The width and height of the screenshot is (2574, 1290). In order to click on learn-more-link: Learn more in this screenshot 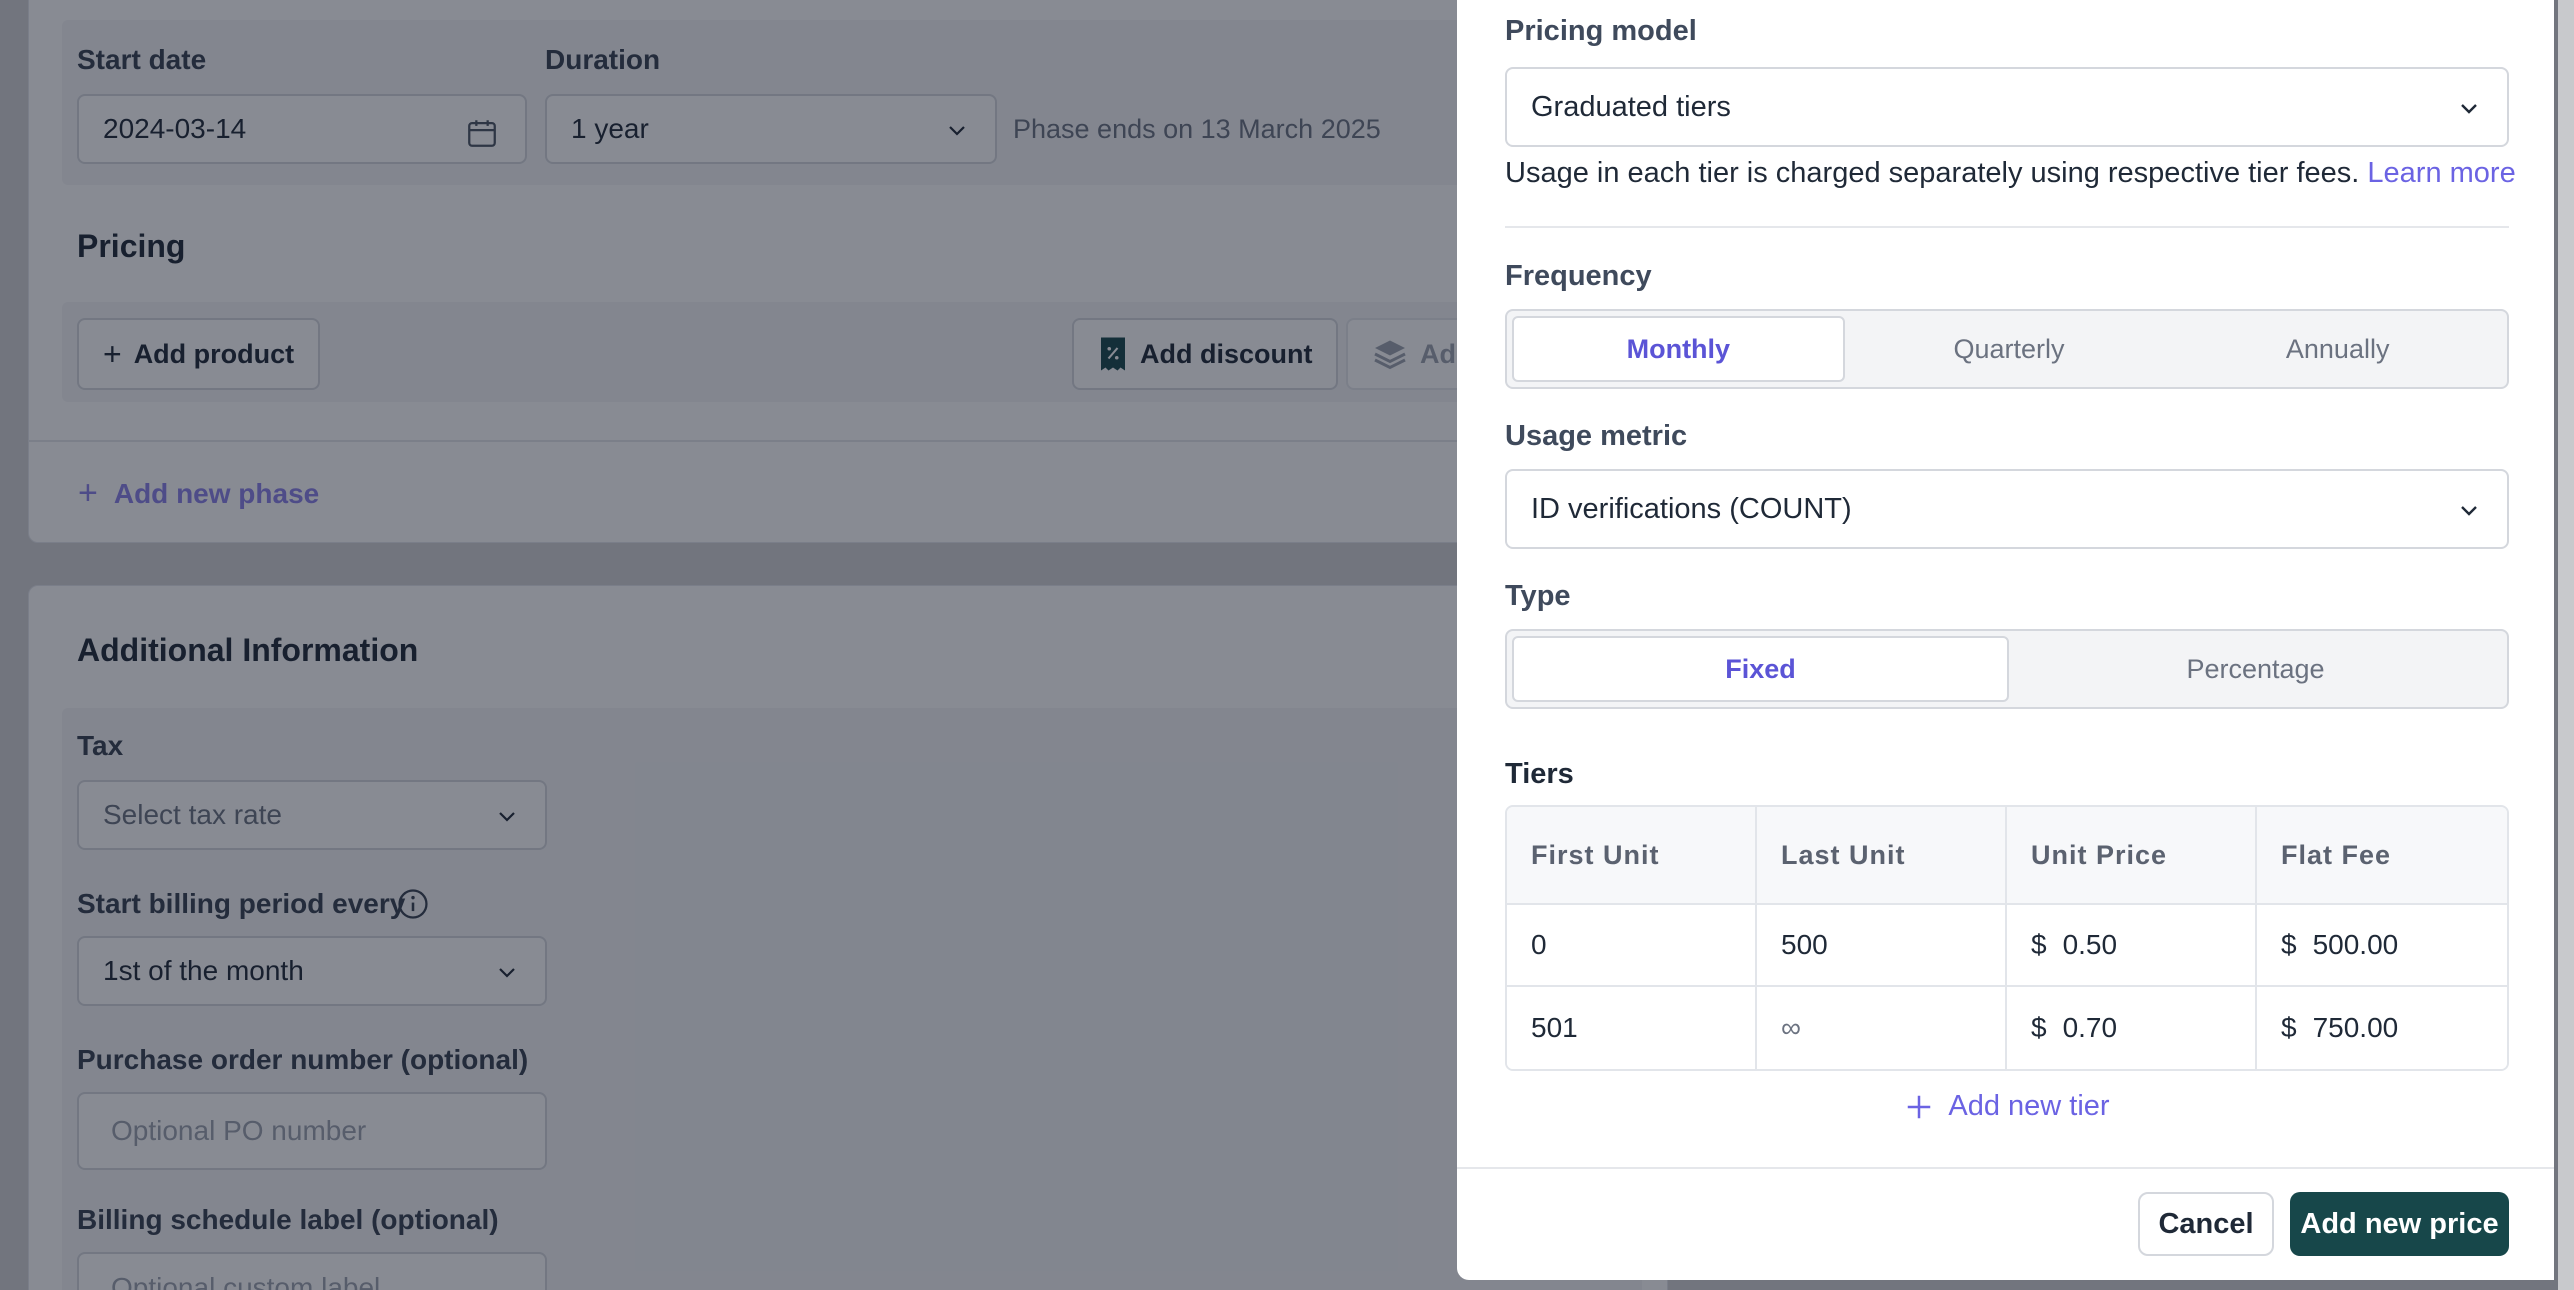, I will do `click(2441, 173)`.